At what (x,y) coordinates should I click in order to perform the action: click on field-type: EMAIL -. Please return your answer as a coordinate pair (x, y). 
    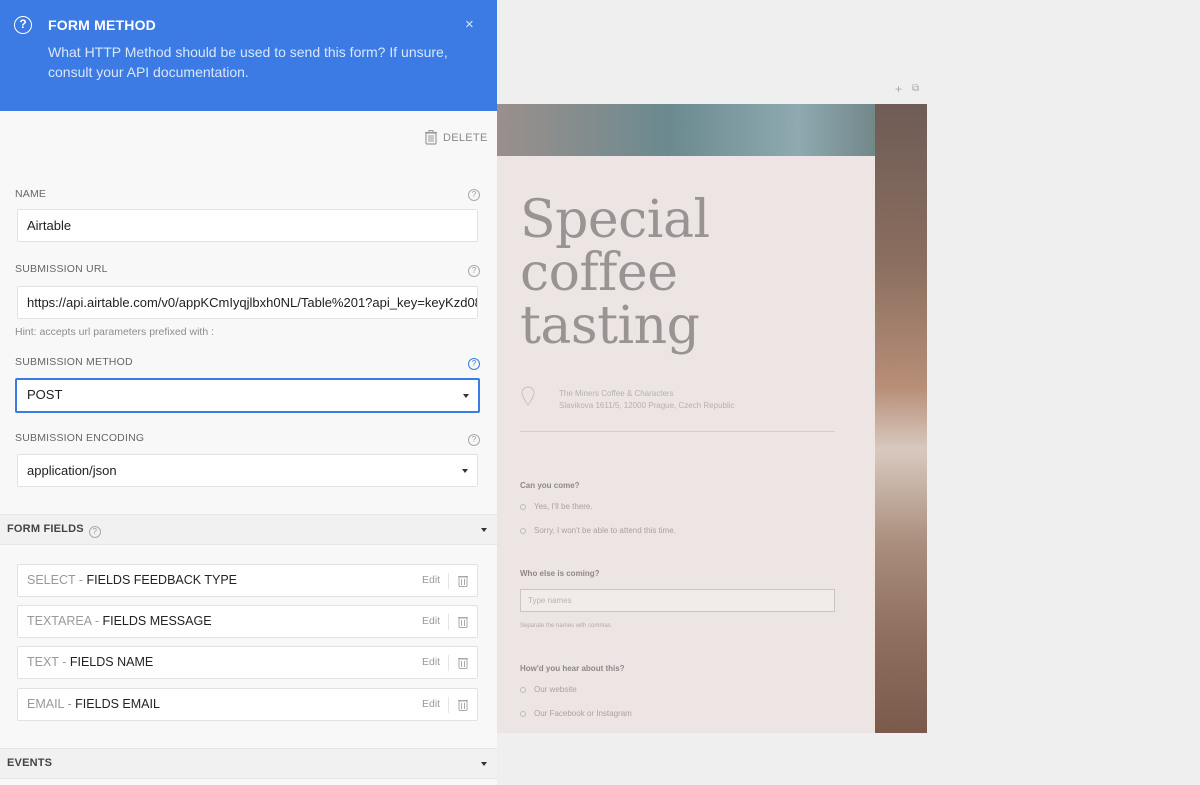
    Looking at the image, I should click on (51, 704).